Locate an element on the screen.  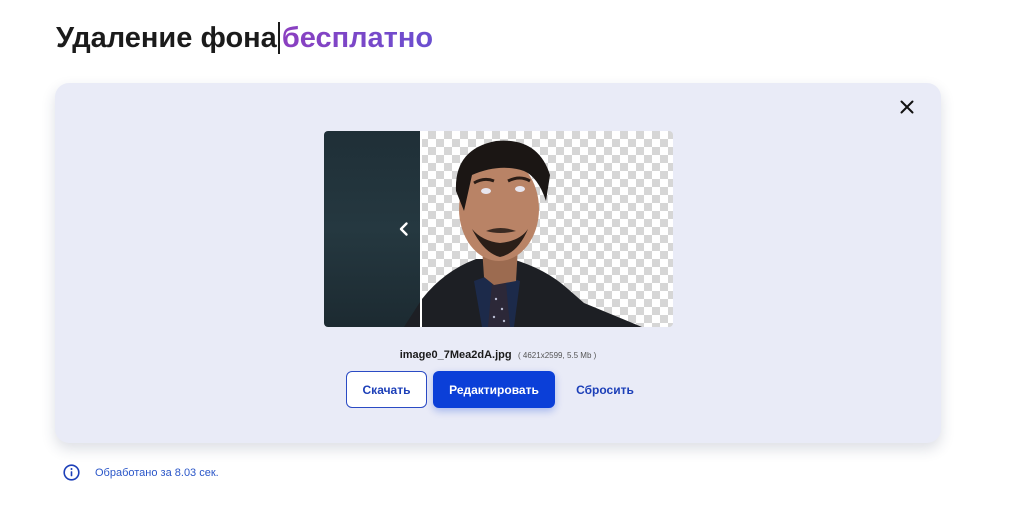
file-info: image0_7Mea2dA.jpg ( 4621x2599, 5.5 Mb ) is located at coordinates (498, 354).